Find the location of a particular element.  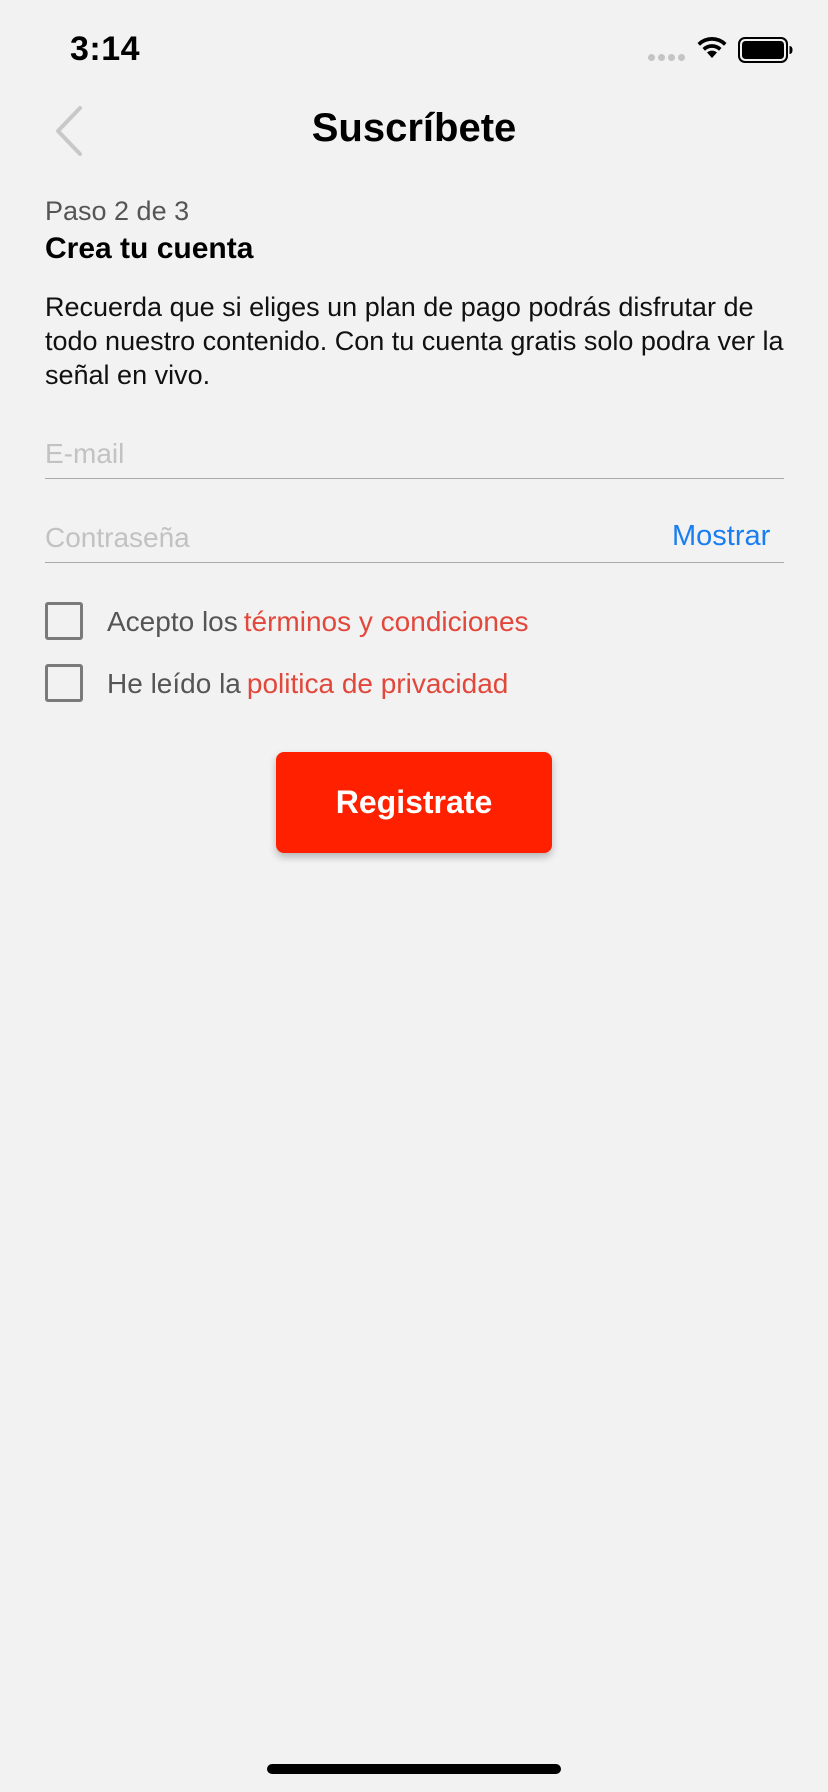

privacy-link: politica de privacidad is located at coordinates (378, 683).